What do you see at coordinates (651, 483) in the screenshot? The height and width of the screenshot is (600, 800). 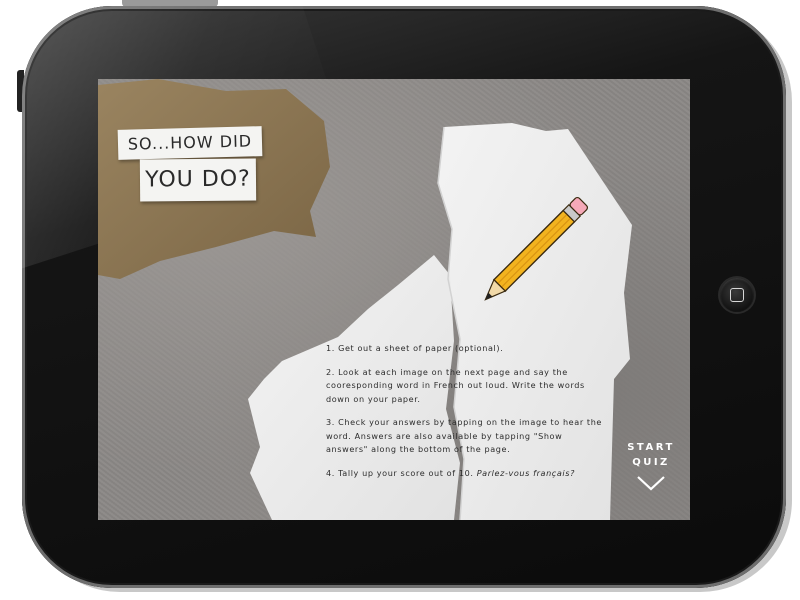 I see `chevron-down-icon` at bounding box center [651, 483].